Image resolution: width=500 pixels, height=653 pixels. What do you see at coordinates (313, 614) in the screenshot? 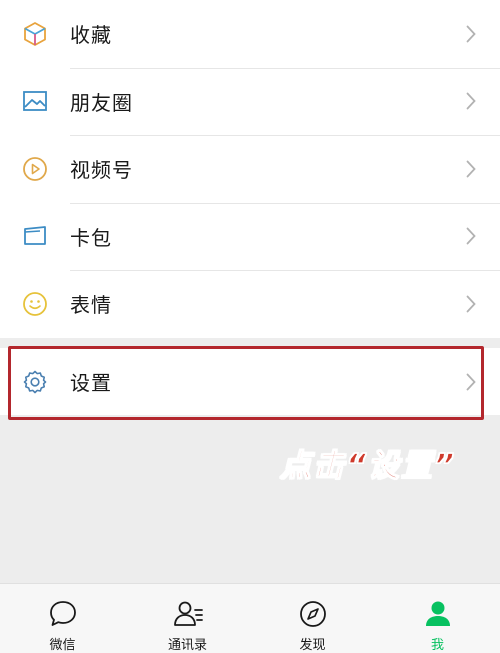
I see `compass-icon` at bounding box center [313, 614].